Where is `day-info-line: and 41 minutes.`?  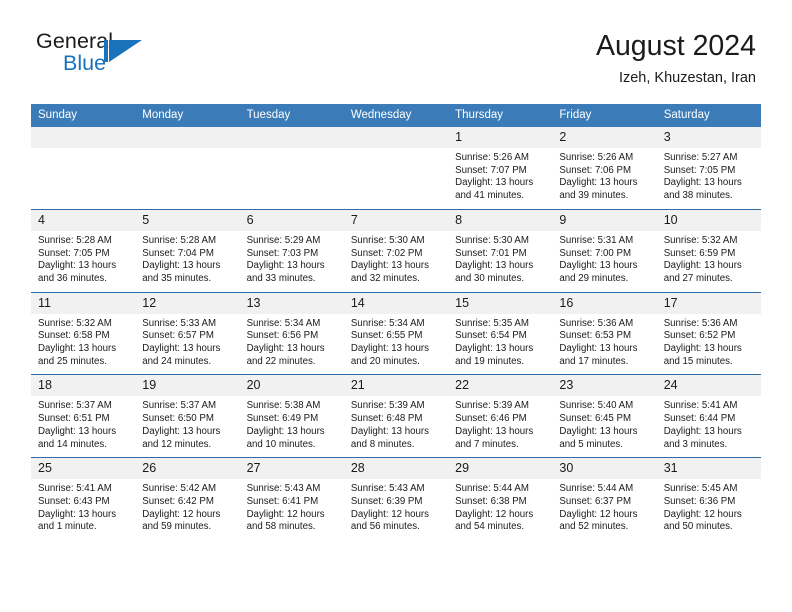
day-info-line: and 41 minutes. is located at coordinates (490, 196).